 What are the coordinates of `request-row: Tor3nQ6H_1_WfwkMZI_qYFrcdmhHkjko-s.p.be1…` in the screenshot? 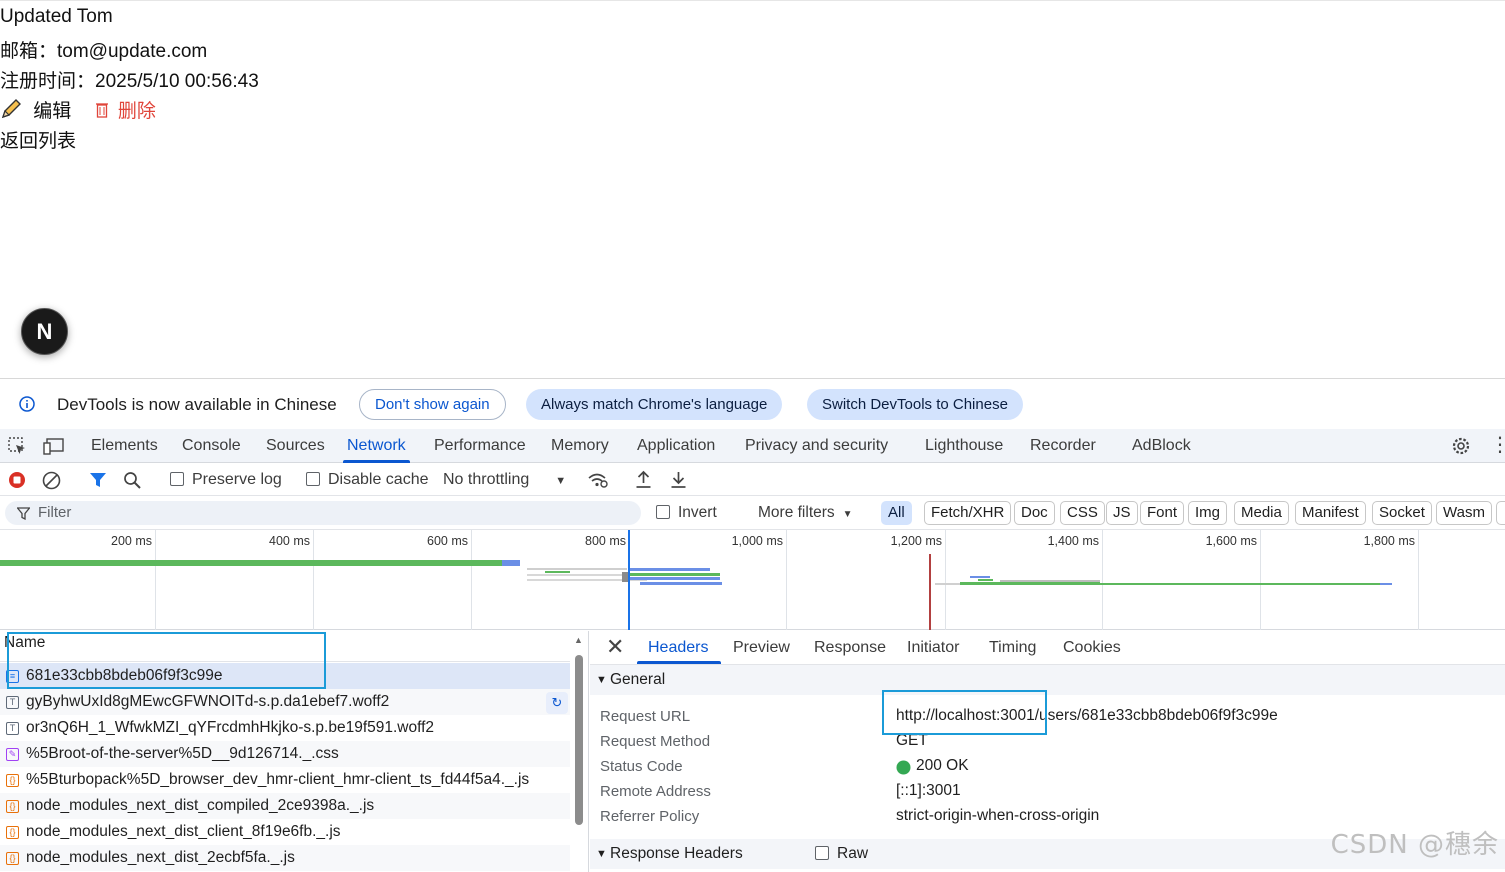 It's located at (285, 728).